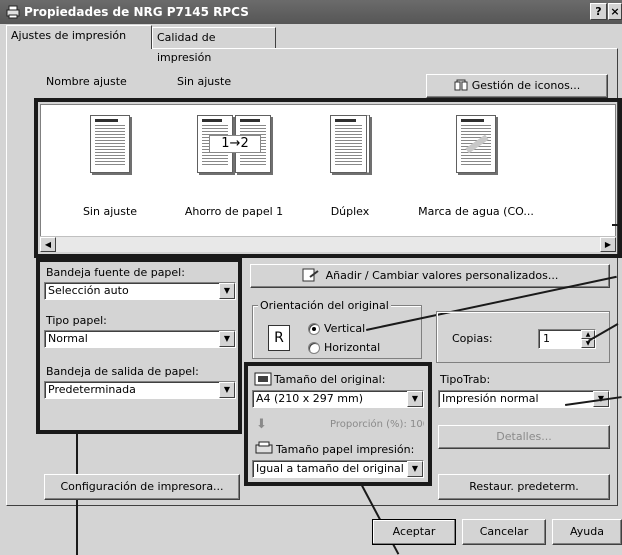 The image size is (622, 555). What do you see at coordinates (324, 305) in the screenshot?
I see `orientation-legend: Orientación del original` at bounding box center [324, 305].